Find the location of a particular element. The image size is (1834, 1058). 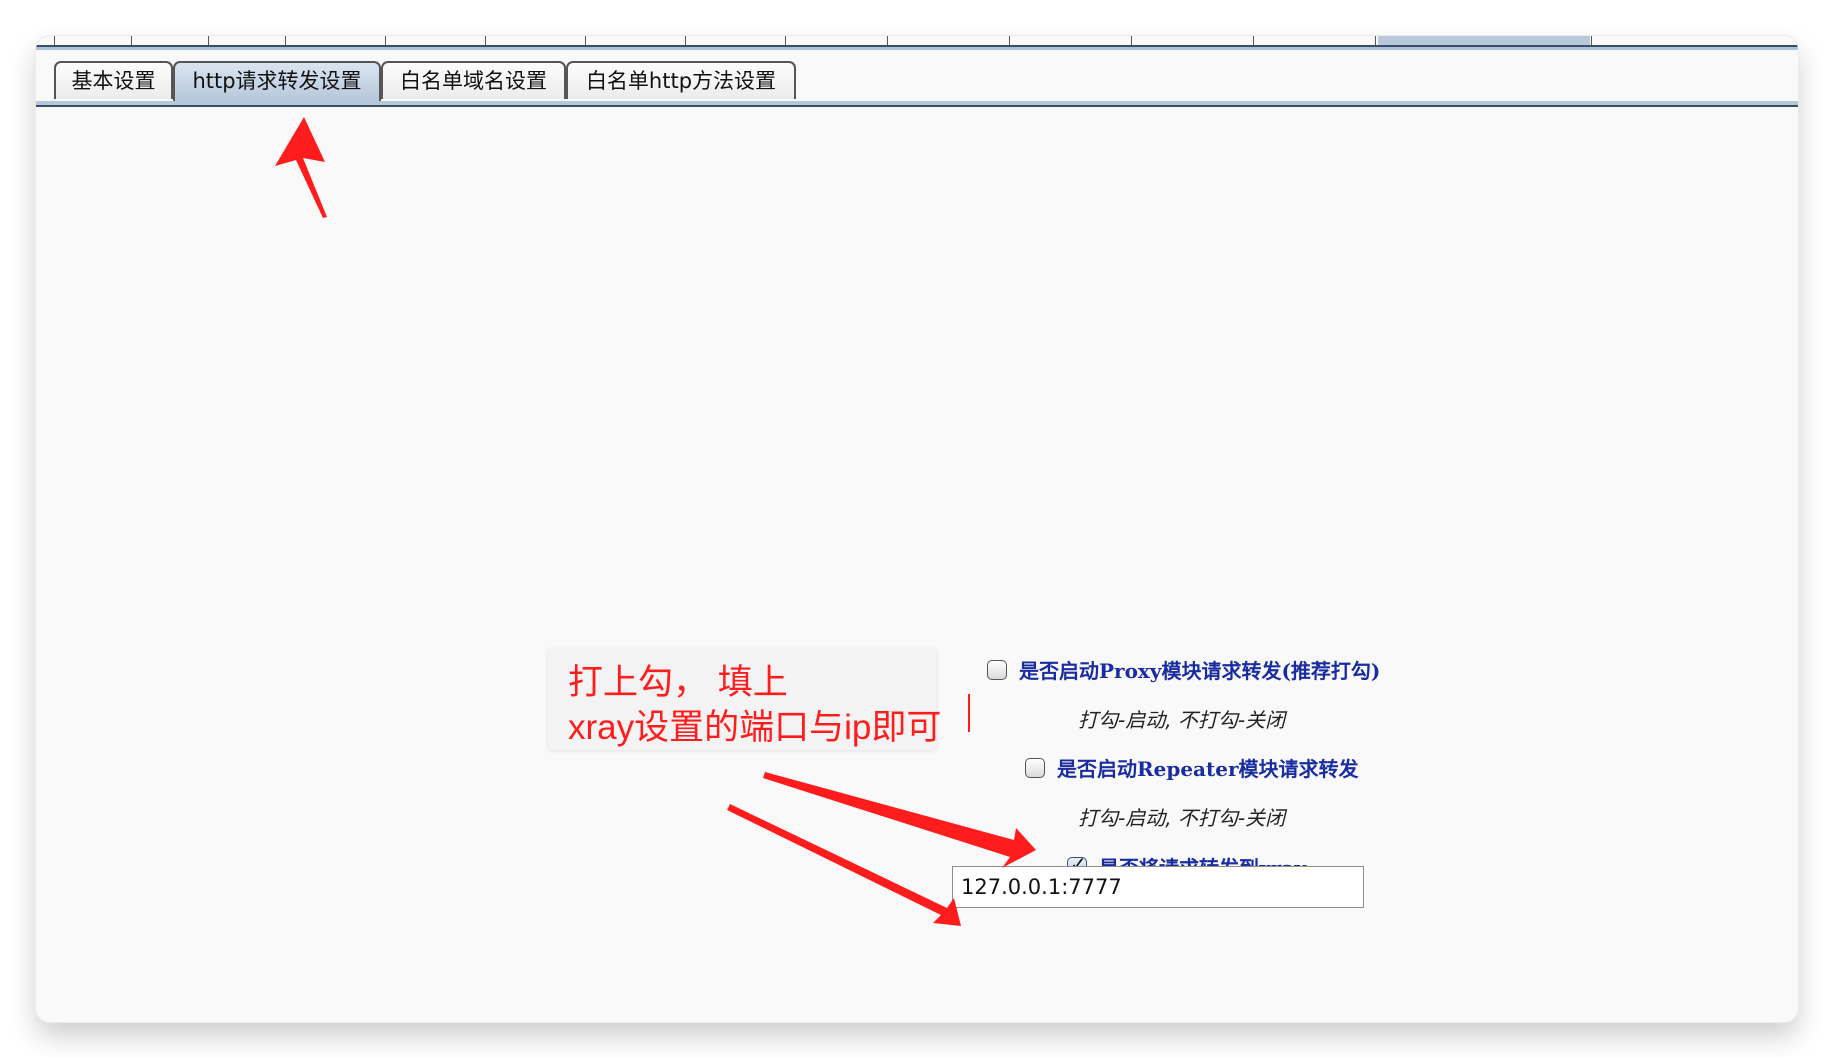

tab-whitelist-domain-settings: 白名单域名设置 is located at coordinates (473, 80).